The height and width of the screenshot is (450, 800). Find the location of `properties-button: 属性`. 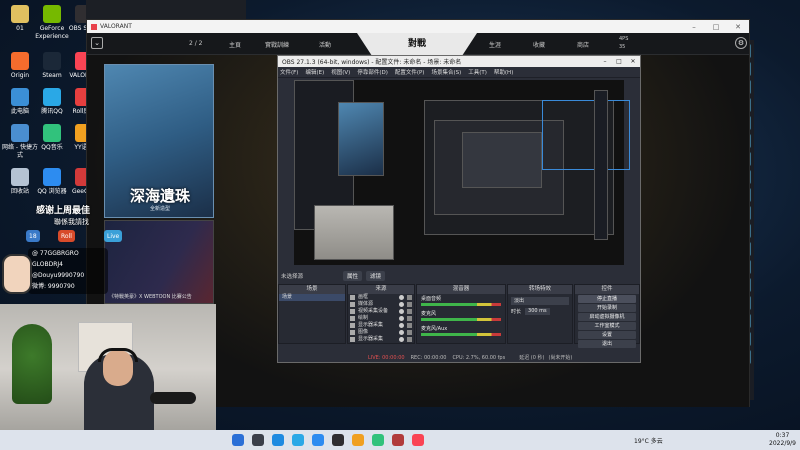

properties-button: 属性 is located at coordinates (353, 276).